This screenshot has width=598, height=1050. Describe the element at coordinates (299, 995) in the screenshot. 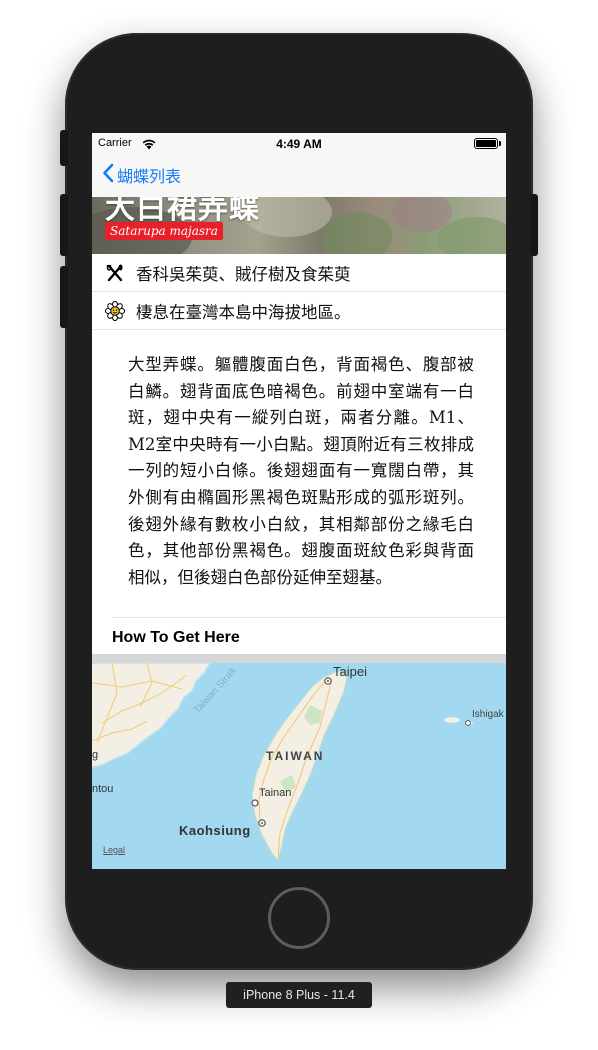

I see `simulator-device-label: iPhone 8 Plus - 11.4` at that location.